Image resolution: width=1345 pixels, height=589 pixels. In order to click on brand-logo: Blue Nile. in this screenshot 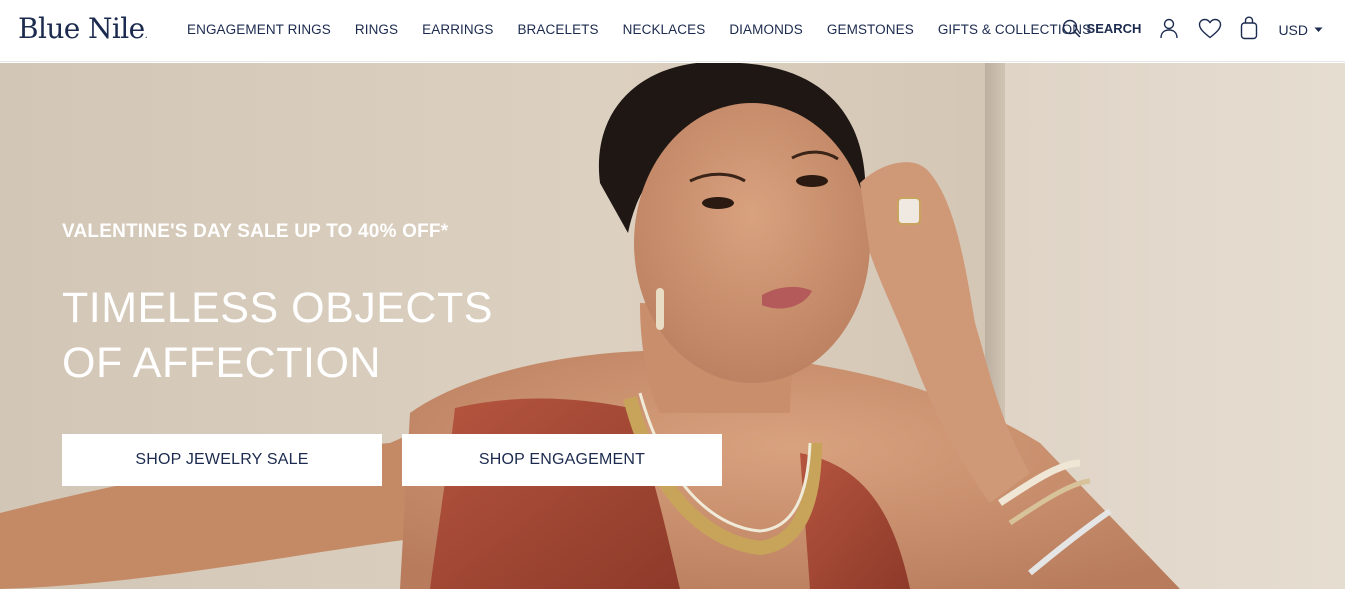, I will do `click(83, 28)`.